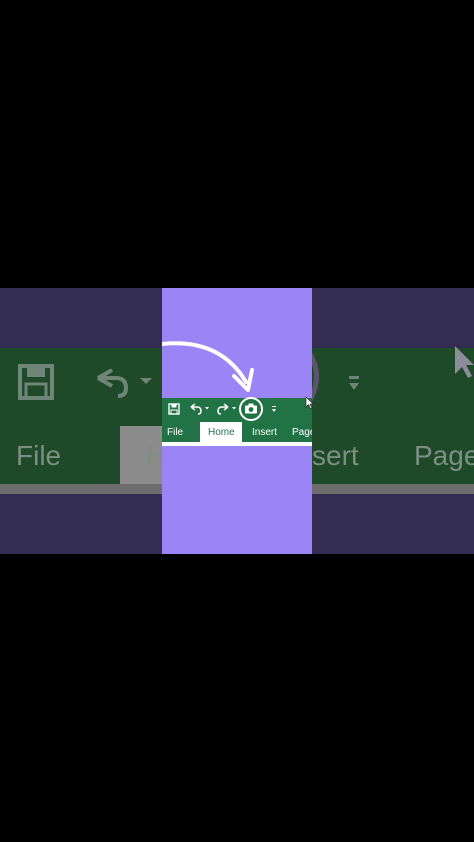 This screenshot has height=842, width=474. What do you see at coordinates (302, 432) in the screenshot?
I see `tab-page: Page` at bounding box center [302, 432].